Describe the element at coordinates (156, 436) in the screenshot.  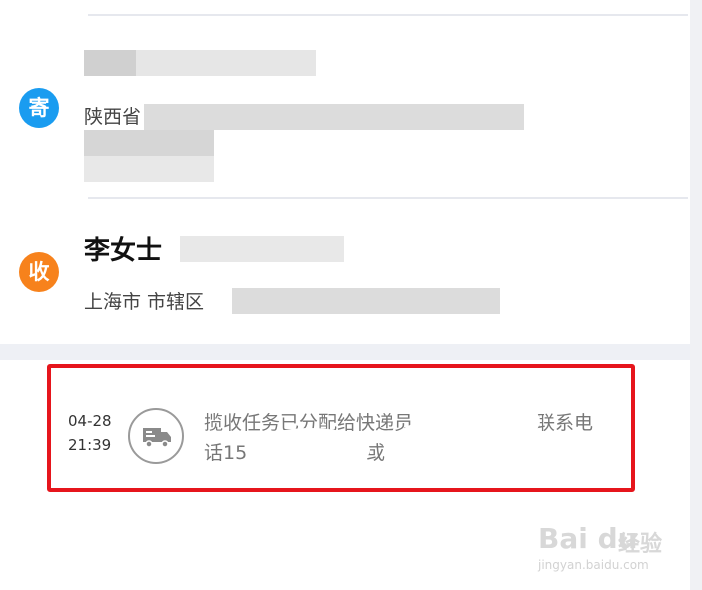
I see `truck-icon` at that location.